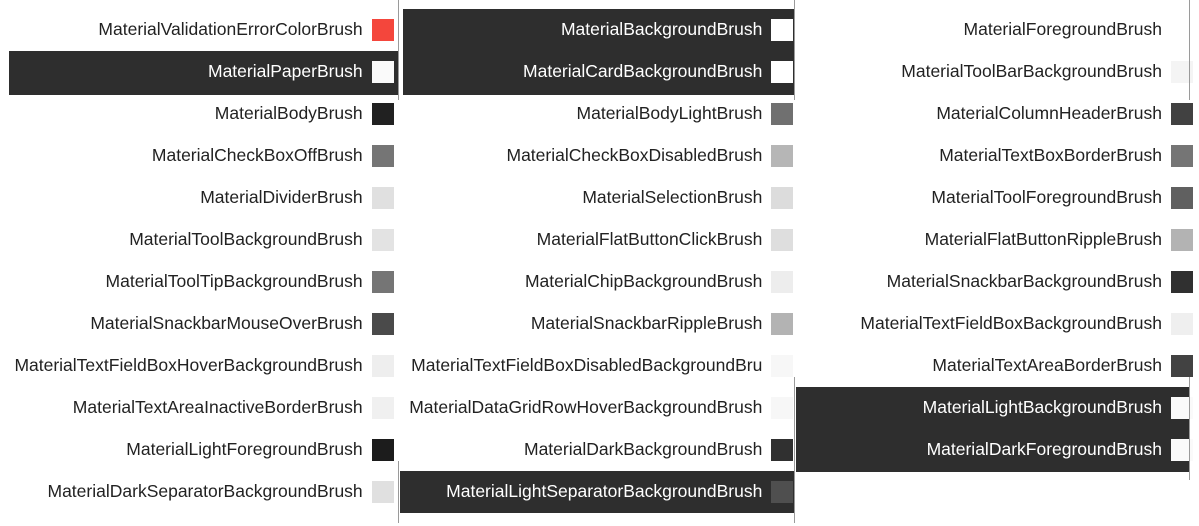 The image size is (1199, 526). What do you see at coordinates (649, 240) in the screenshot?
I see `brush-name-label: MaterialFlatButtonClickBrush` at bounding box center [649, 240].